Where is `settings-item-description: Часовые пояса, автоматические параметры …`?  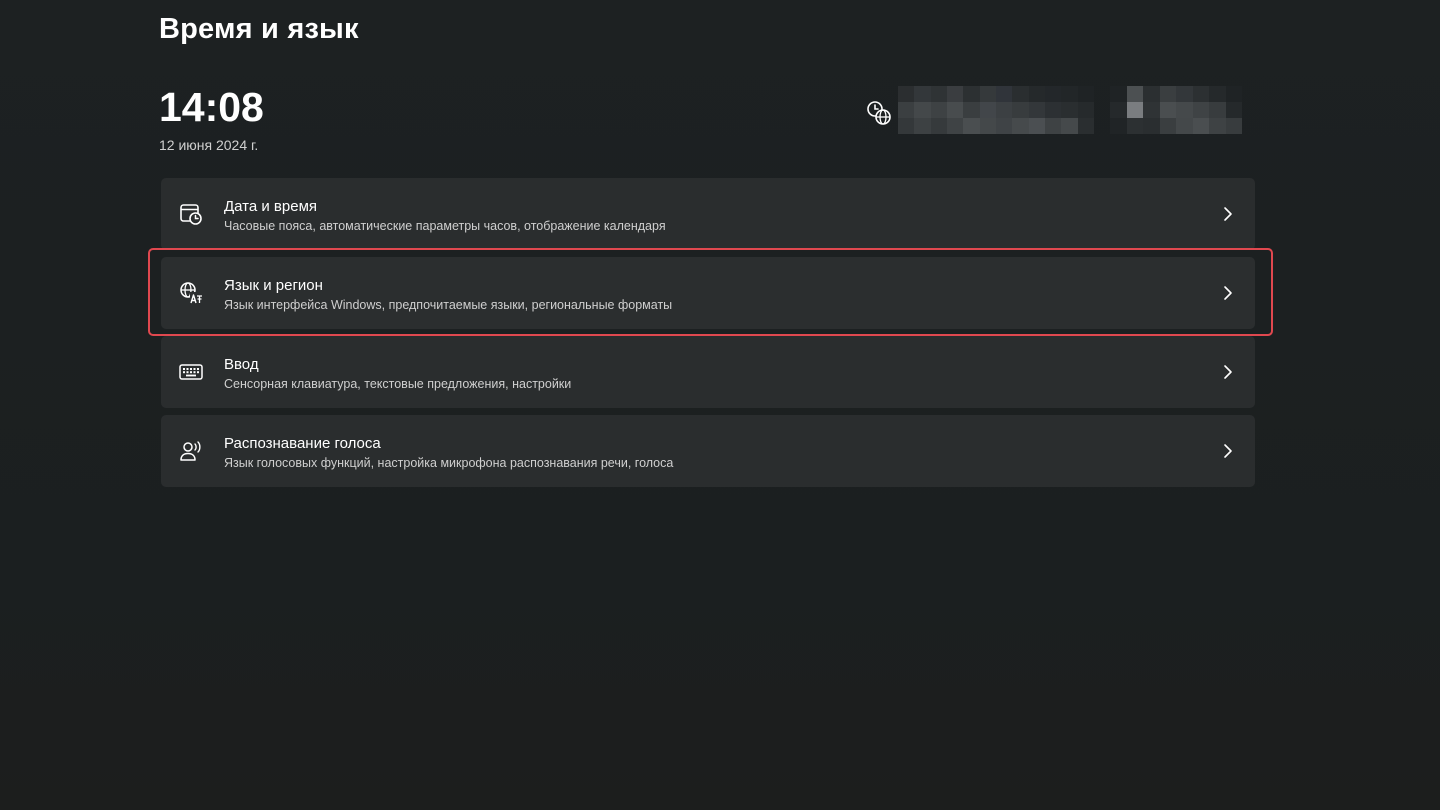
settings-item-description: Часовые пояса, автоматические параметры … is located at coordinates (445, 226).